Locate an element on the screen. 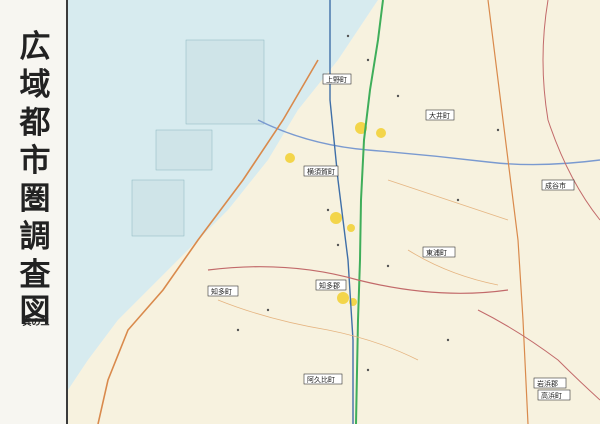 The width and height of the screenshot is (600, 424). town-7: 知多郡 is located at coordinates (329, 285).